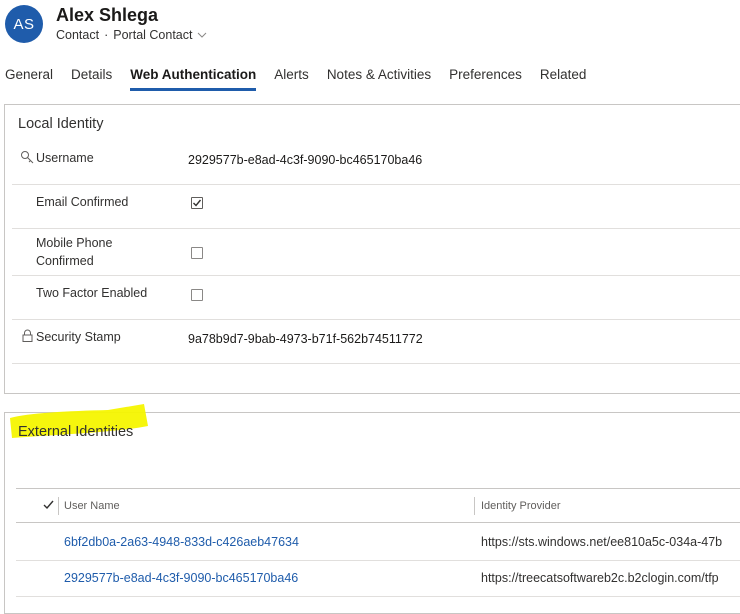  What do you see at coordinates (378, 488) in the screenshot?
I see `grid-top-border` at bounding box center [378, 488].